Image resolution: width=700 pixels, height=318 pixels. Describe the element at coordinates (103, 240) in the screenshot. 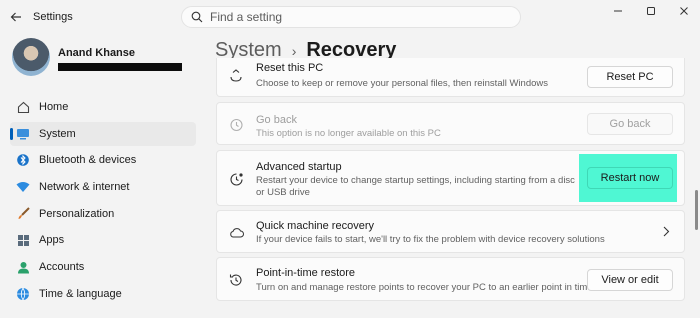

I see `sidebar-item-apps: Apps` at that location.